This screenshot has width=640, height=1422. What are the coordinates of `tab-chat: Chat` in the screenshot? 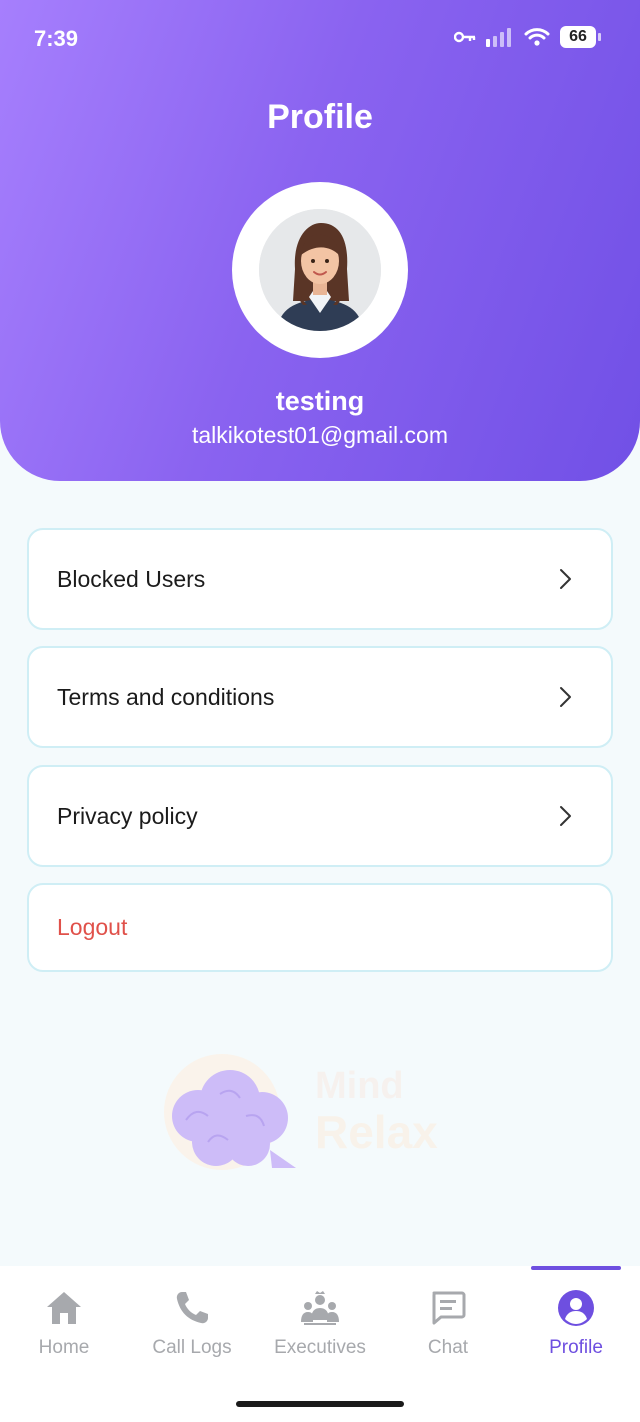 It's located at (448, 1321).